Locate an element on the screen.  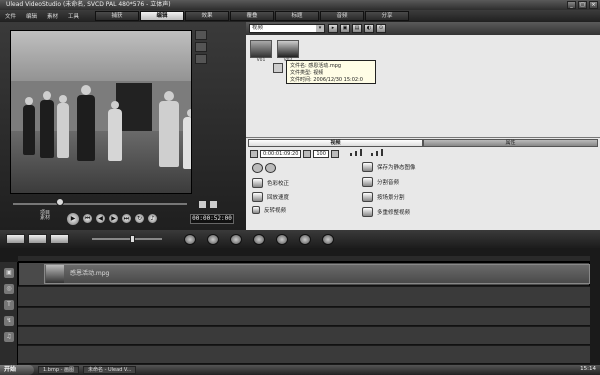
play-button: ▶ is located at coordinates (73, 219).